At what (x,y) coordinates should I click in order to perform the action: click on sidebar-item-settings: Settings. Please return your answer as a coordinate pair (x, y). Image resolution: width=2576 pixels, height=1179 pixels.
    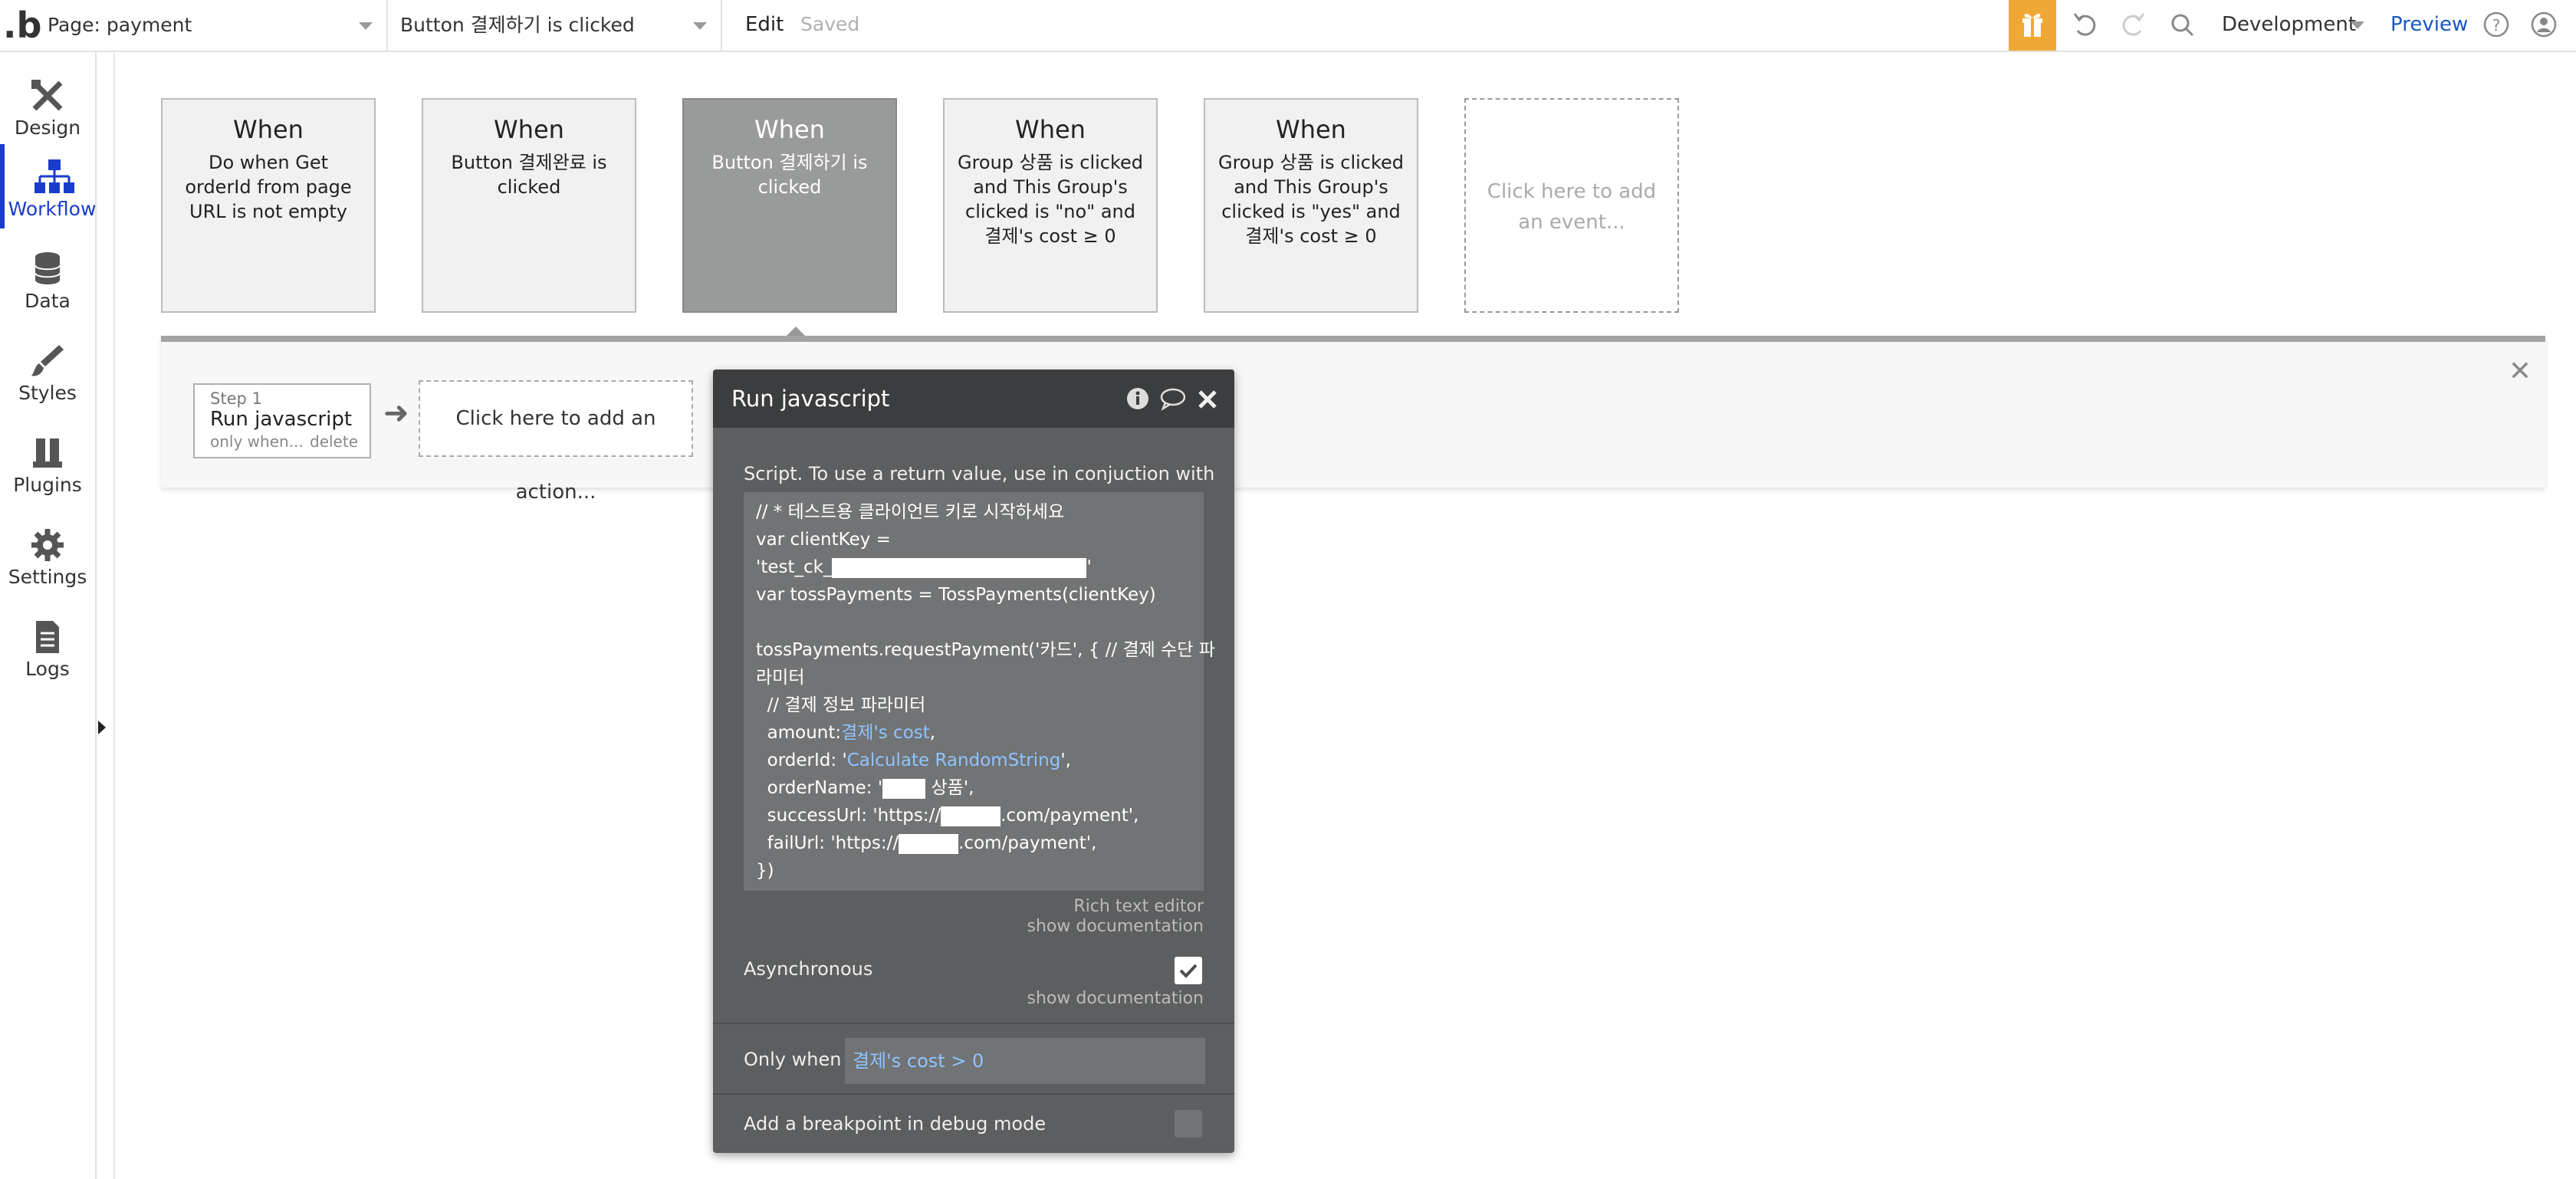
    Looking at the image, I should click on (48, 554).